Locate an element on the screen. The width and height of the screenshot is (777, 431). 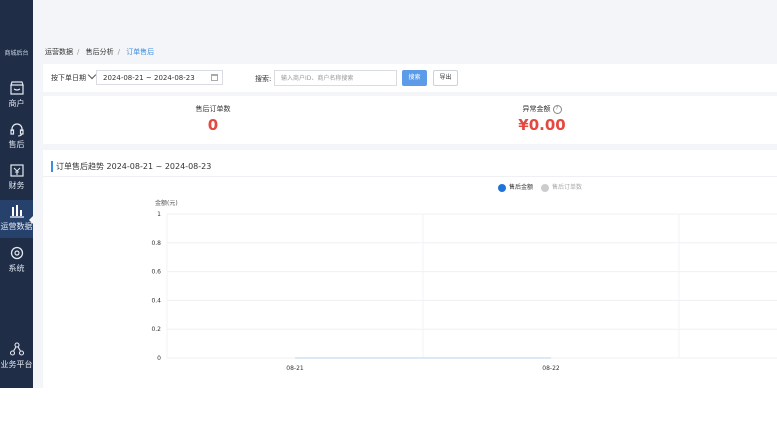
x-tick-label: 08-22 is located at coordinates (551, 368).